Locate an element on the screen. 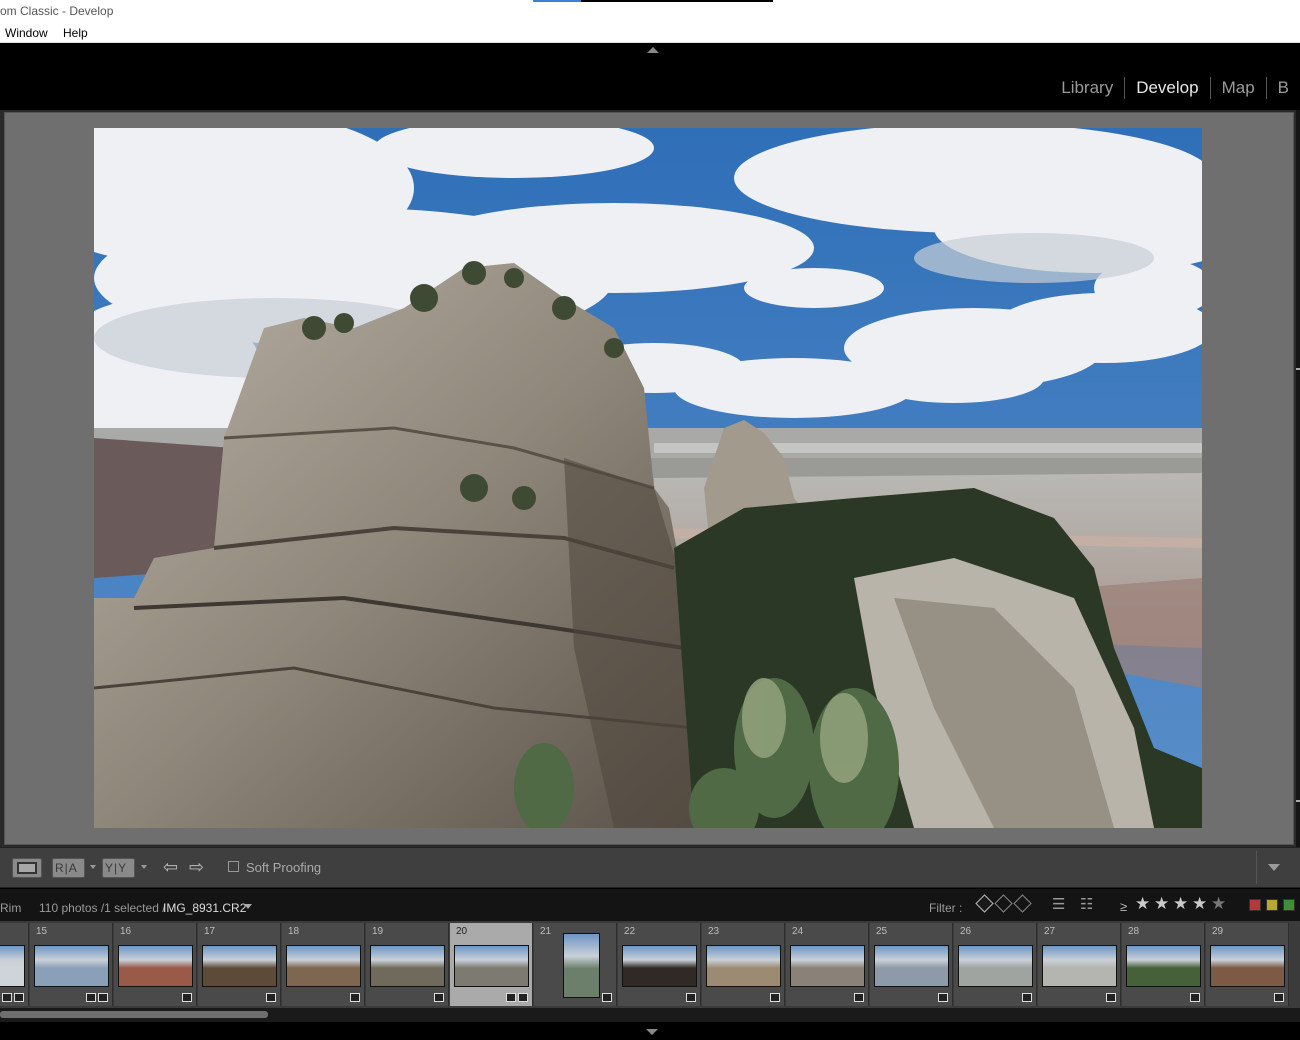  menu-help: Help is located at coordinates (75, 33).